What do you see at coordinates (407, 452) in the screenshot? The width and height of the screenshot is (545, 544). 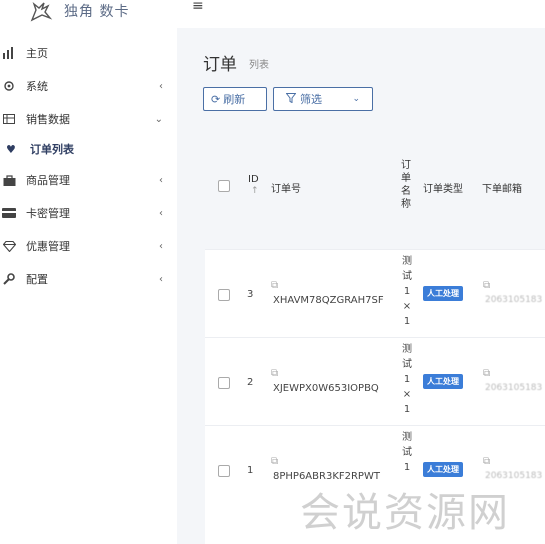 I see `order-name: 测 试 1` at bounding box center [407, 452].